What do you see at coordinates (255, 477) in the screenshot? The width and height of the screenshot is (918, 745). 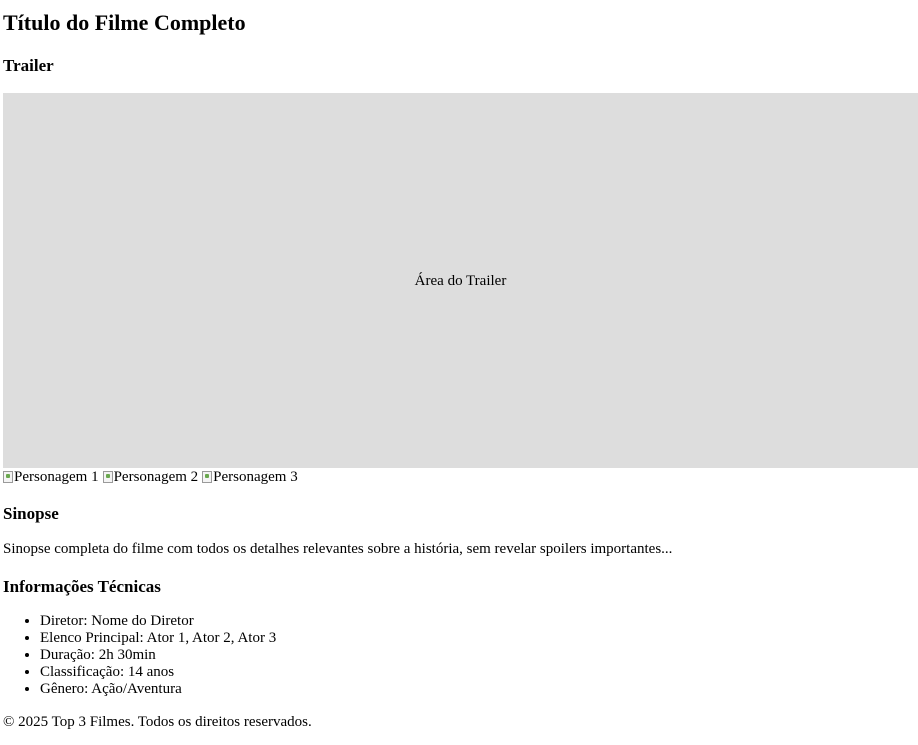 I see `character-image-alt: Personagem 3` at bounding box center [255, 477].